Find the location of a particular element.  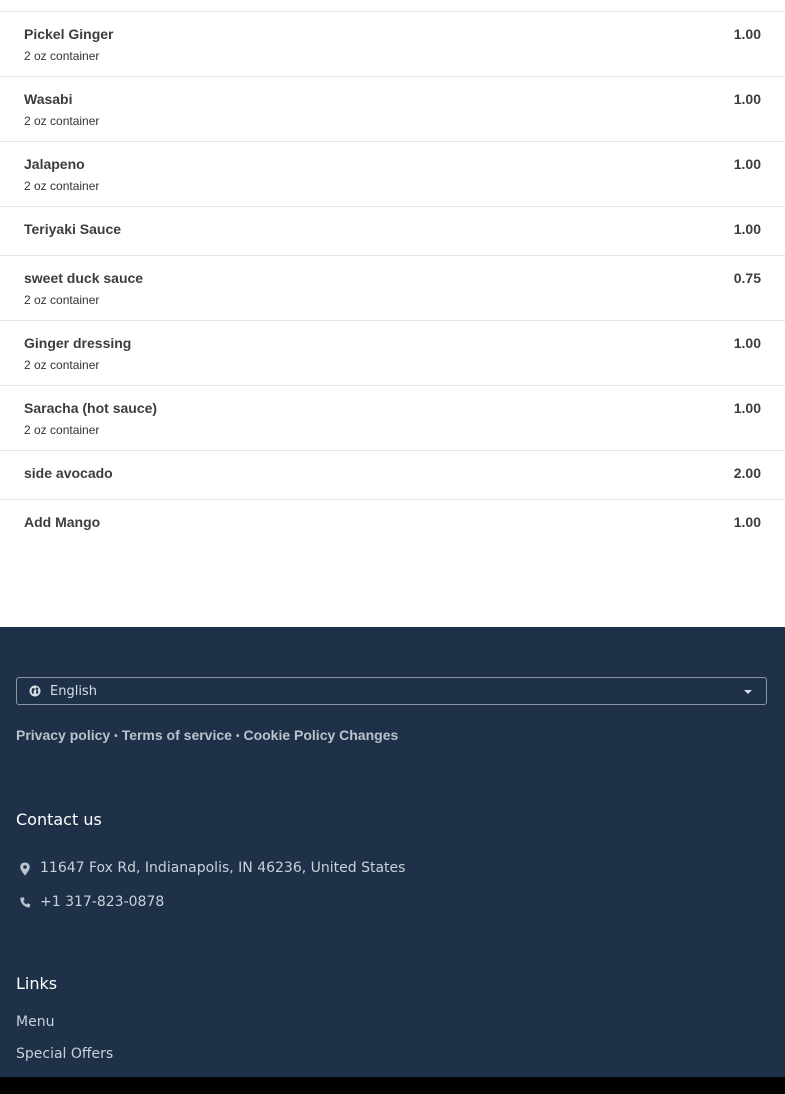

map-pin-icon is located at coordinates (25, 869).